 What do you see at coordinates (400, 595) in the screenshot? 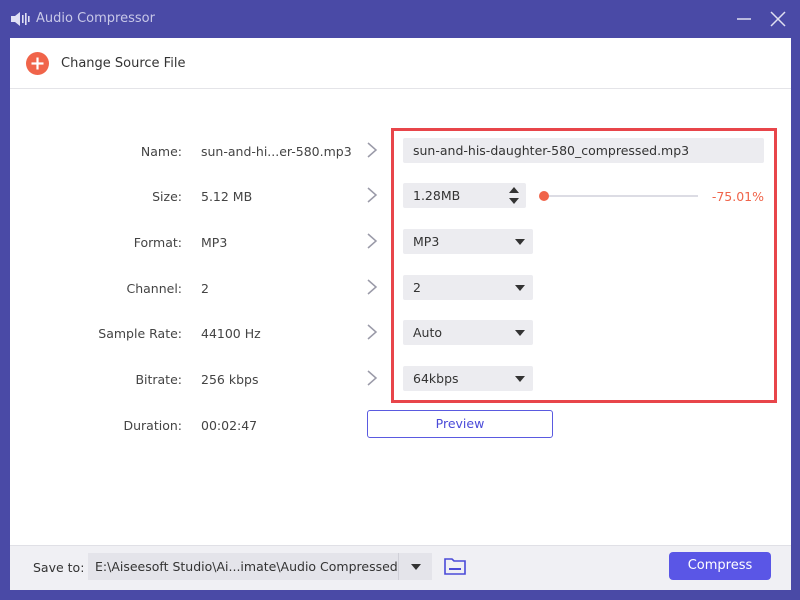
I see `window-bottom-border` at bounding box center [400, 595].